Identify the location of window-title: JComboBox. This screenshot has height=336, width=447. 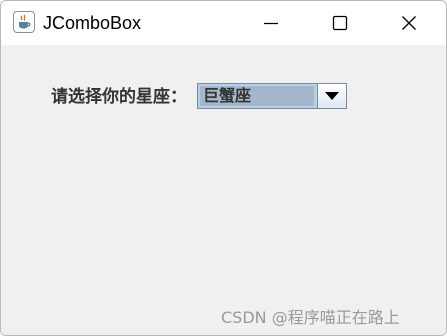
(92, 23).